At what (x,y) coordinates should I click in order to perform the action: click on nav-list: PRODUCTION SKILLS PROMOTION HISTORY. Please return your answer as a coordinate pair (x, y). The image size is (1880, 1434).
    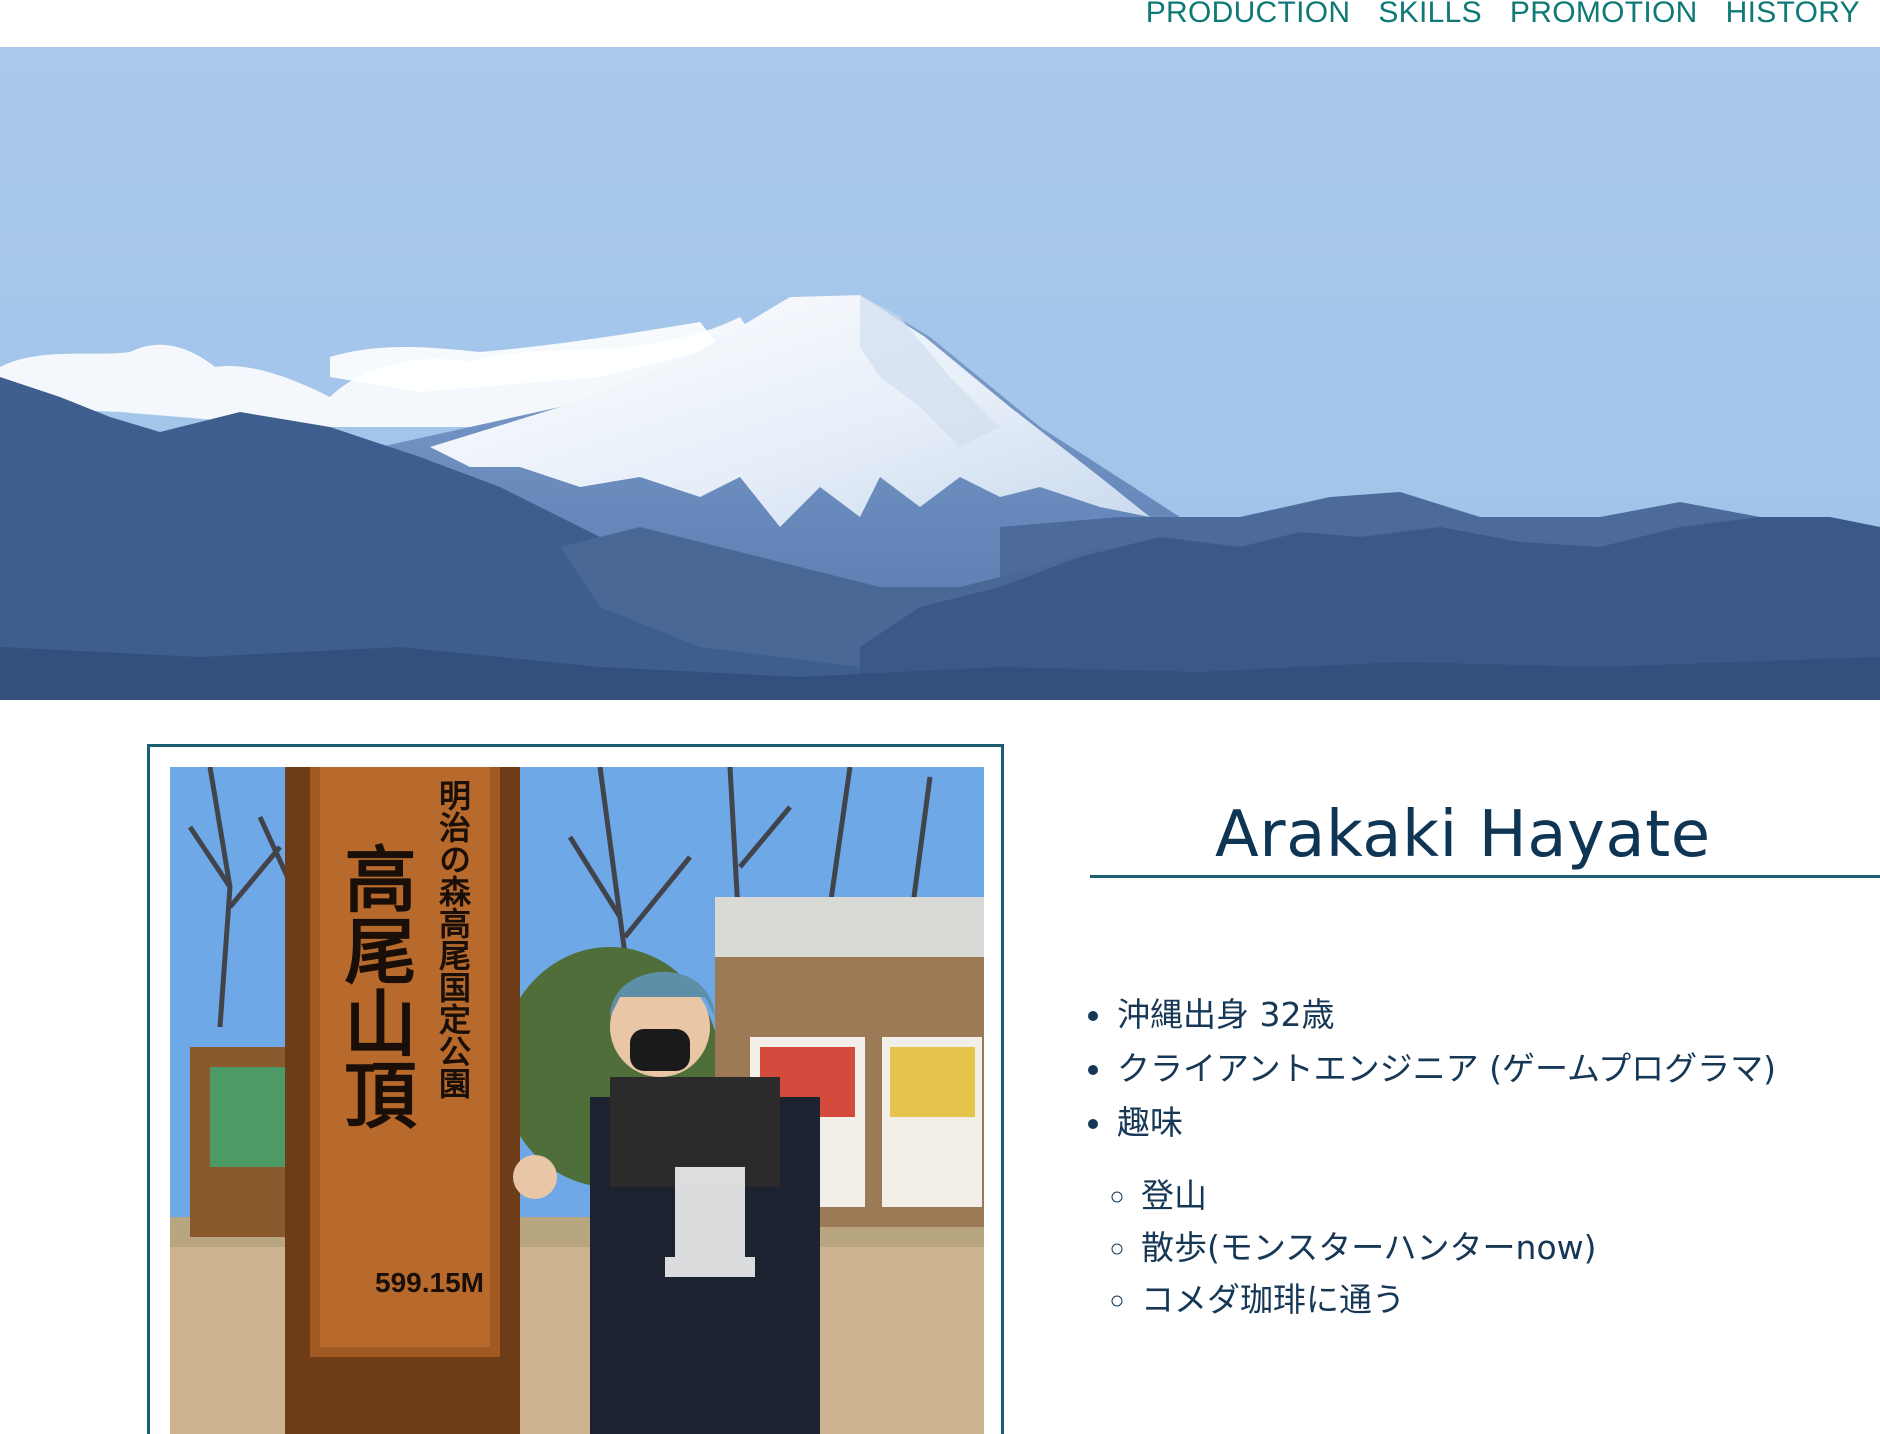
    Looking at the image, I should click on (1503, 15).